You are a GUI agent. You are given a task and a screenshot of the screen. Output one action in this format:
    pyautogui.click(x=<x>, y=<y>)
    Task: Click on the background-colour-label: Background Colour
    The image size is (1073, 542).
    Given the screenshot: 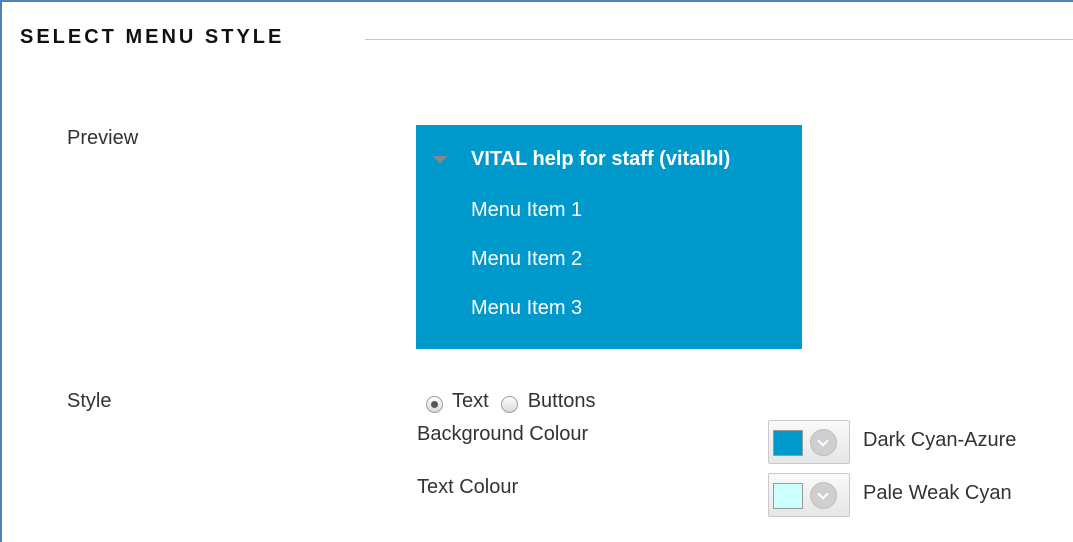 What is the action you would take?
    pyautogui.click(x=503, y=434)
    